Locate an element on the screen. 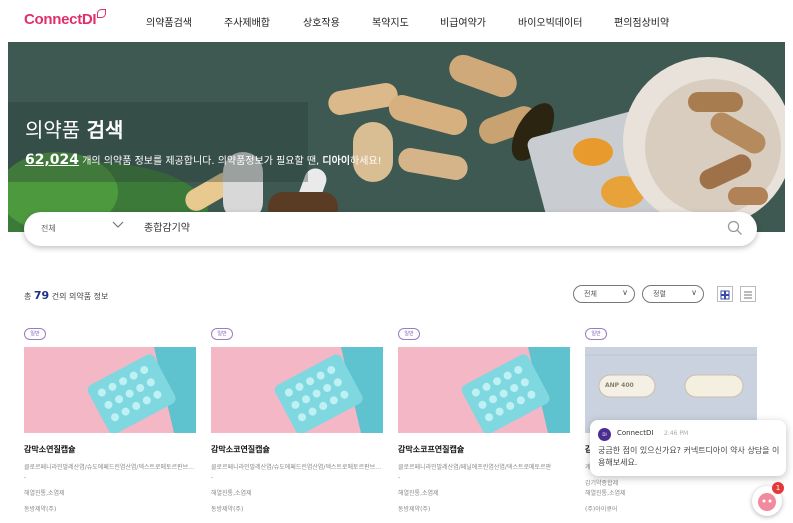  grid-icon is located at coordinates (725, 295).